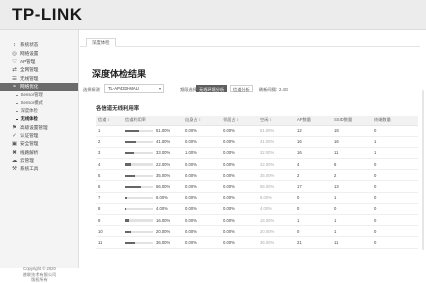 The width and height of the screenshot is (426, 283). Describe the element at coordinates (39, 274) in the screenshot. I see `copyright: Copyright © 2020 普联技术有限公司 版权所有` at that location.